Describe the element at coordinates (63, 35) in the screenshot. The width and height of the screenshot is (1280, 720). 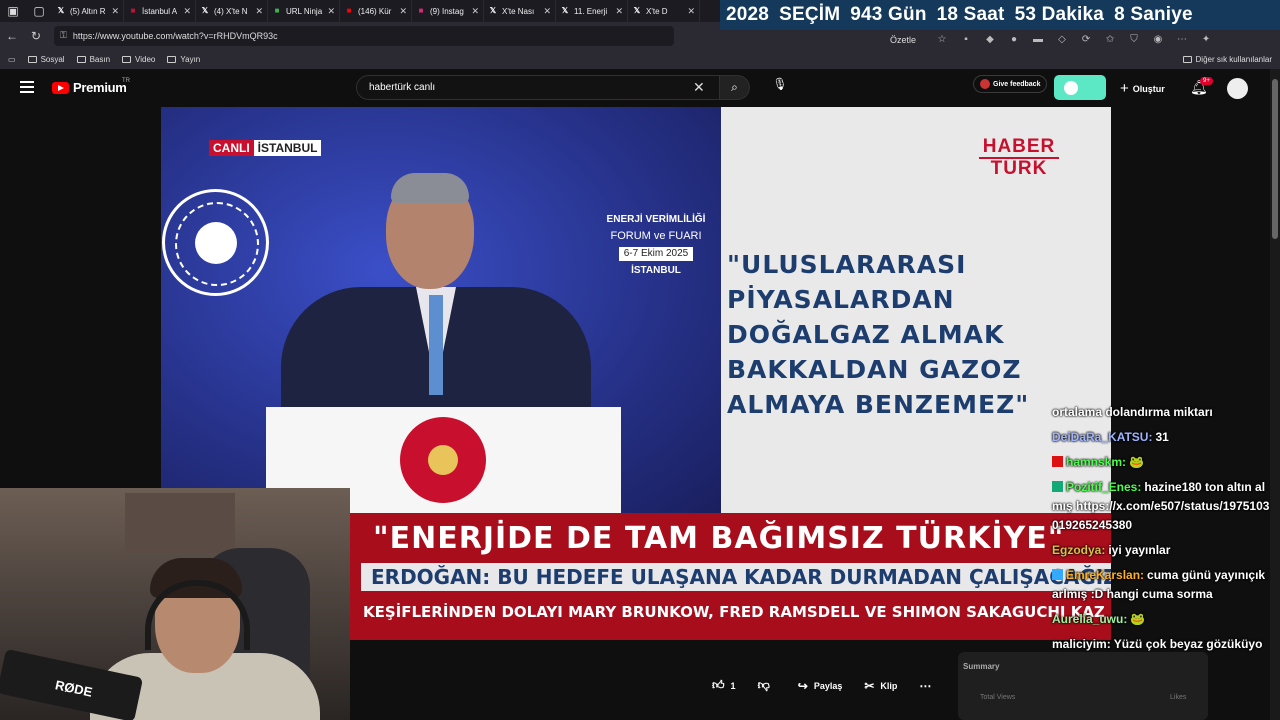
I see `site-info-icon: ⚿` at that location.